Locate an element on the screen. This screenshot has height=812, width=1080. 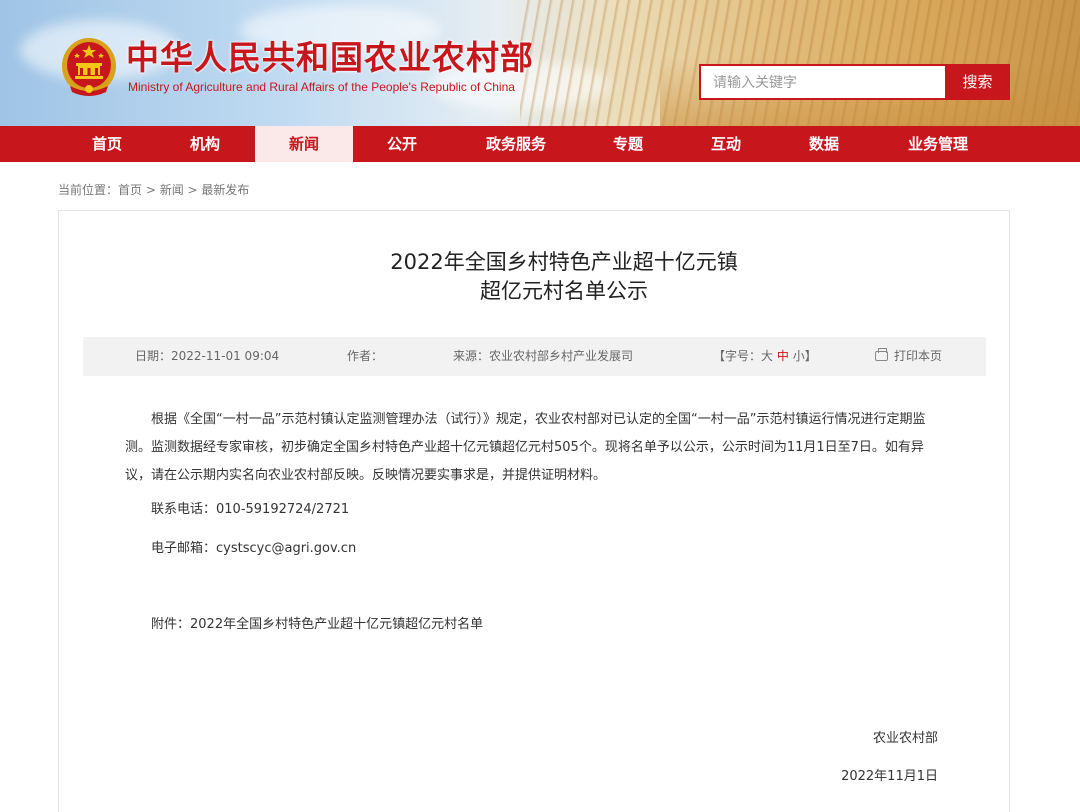
font-size-big-button: 大 is located at coordinates (767, 356).